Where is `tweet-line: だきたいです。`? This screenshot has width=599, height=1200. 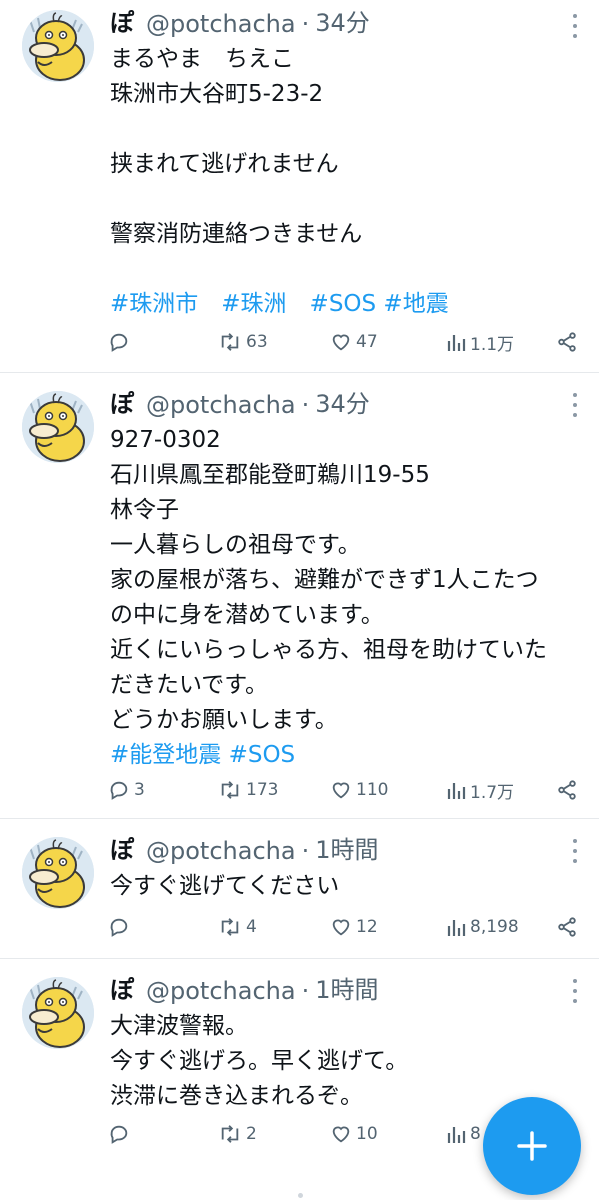
tweet-line: だきたいです。 is located at coordinates (189, 685).